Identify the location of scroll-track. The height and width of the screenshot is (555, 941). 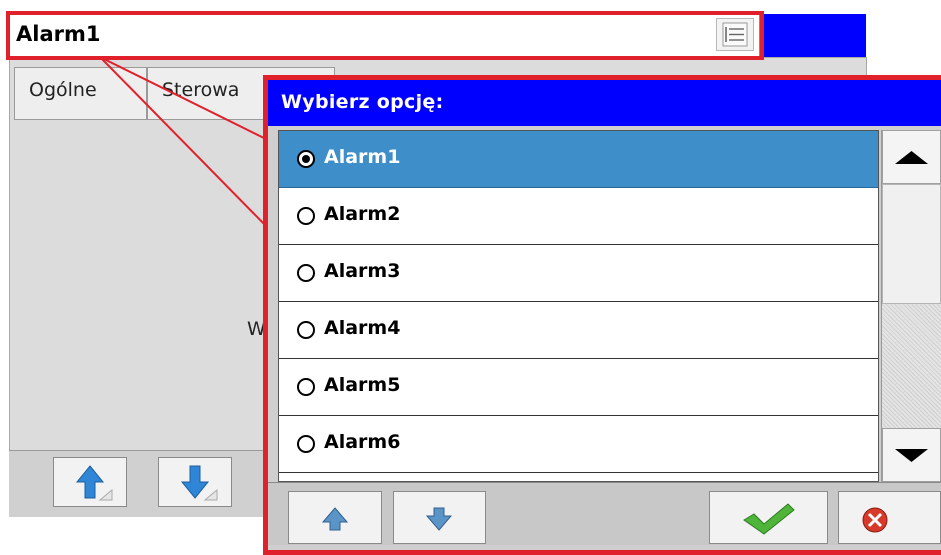
(911, 366).